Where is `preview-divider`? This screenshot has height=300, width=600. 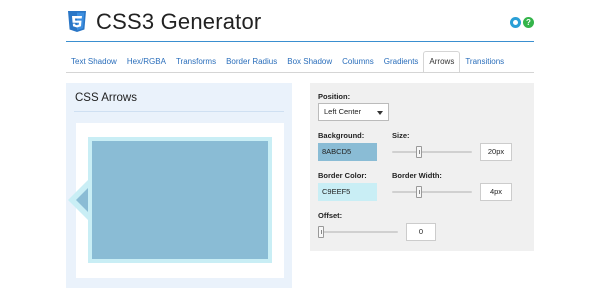 preview-divider is located at coordinates (179, 111).